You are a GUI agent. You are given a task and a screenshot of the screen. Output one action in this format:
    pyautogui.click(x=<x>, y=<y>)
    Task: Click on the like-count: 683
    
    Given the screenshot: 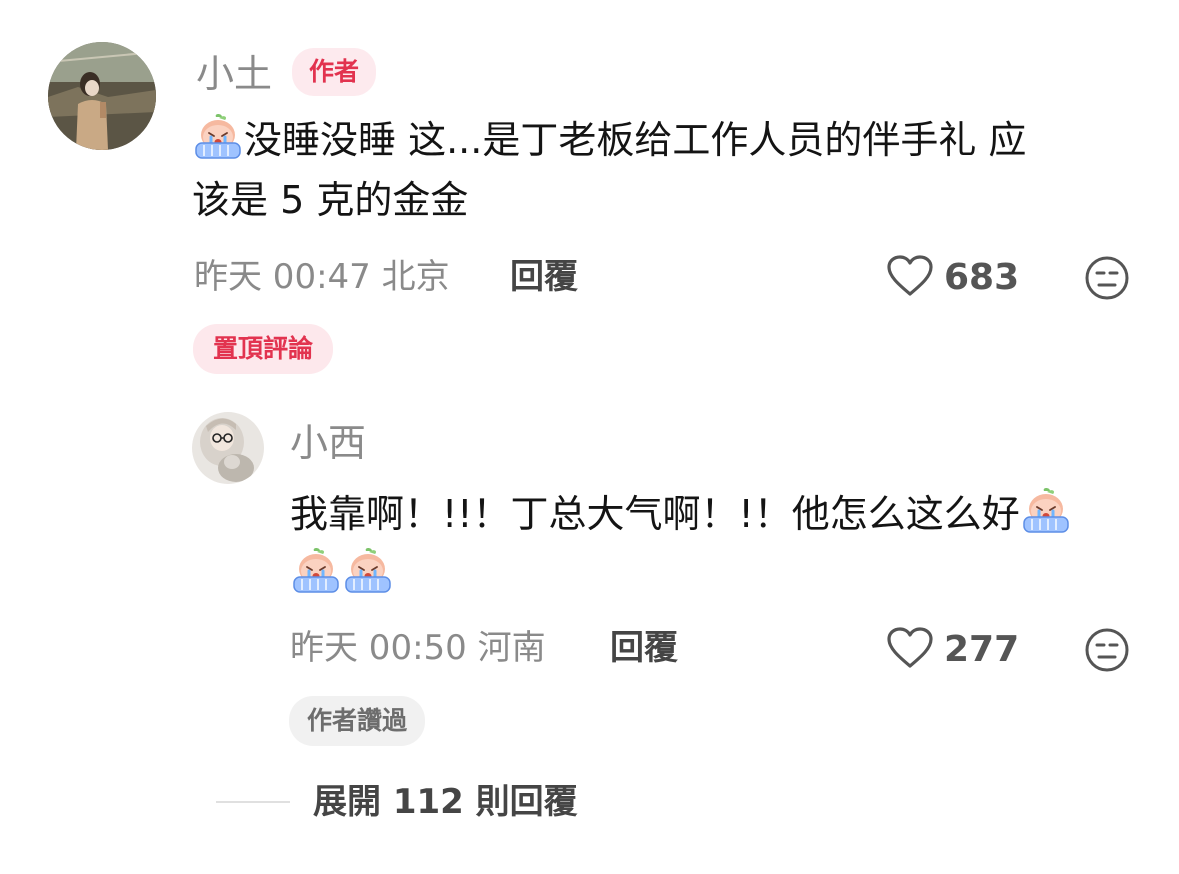 What is the action you would take?
    pyautogui.click(x=982, y=277)
    